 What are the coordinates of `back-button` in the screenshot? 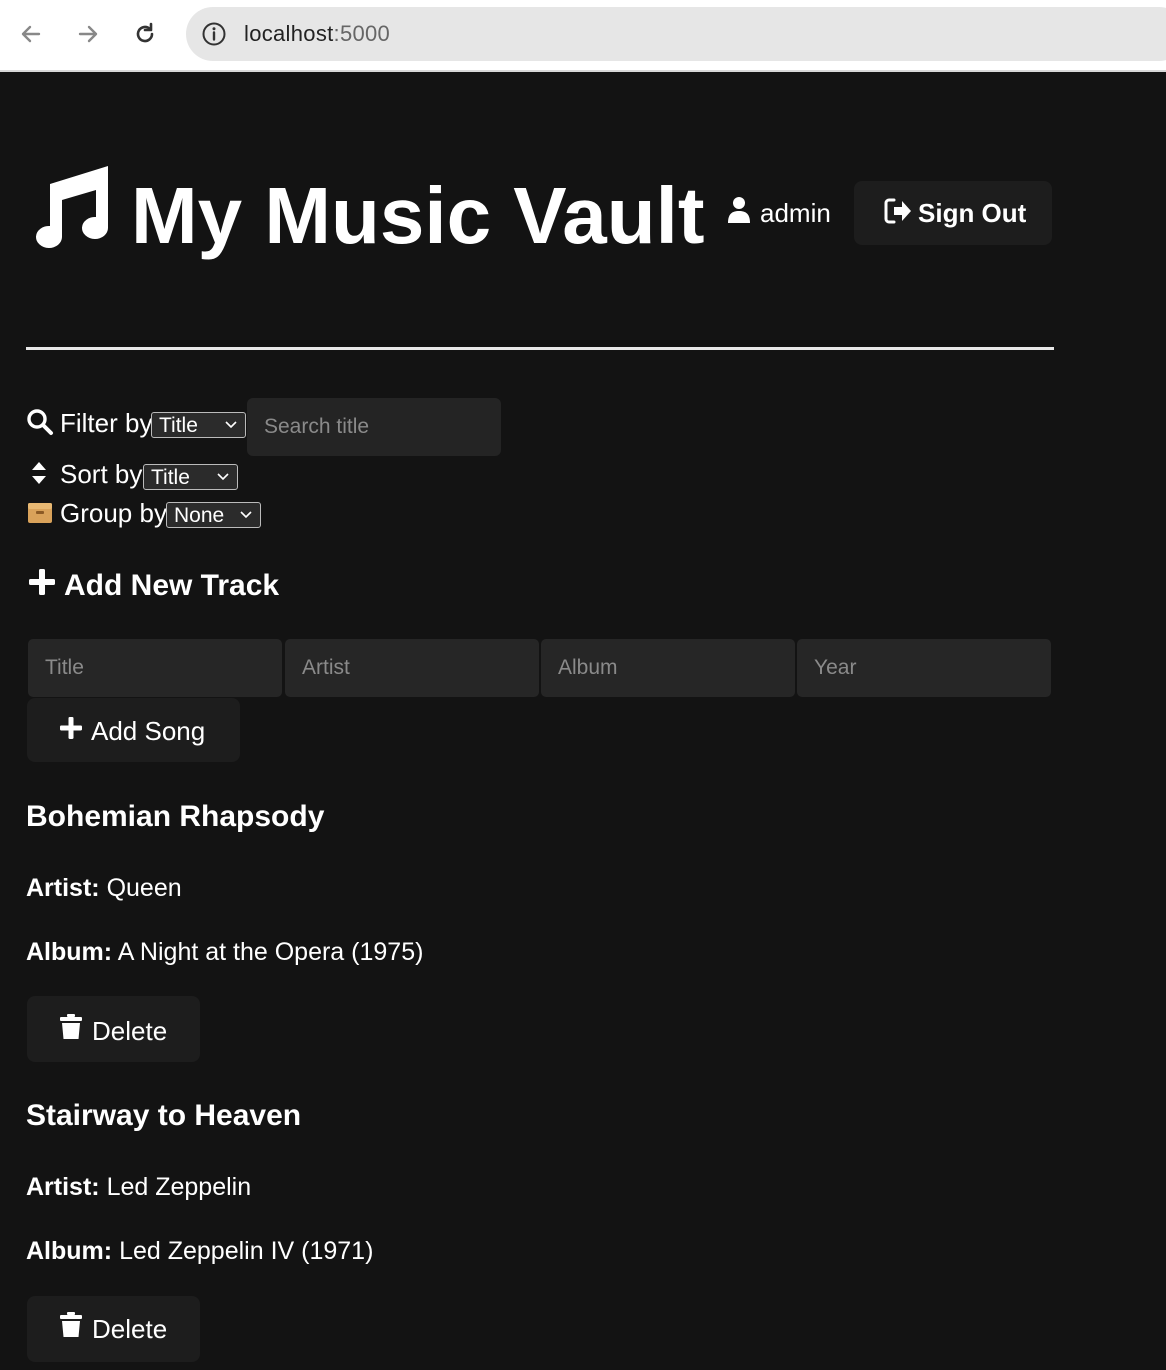 It's located at (31, 34).